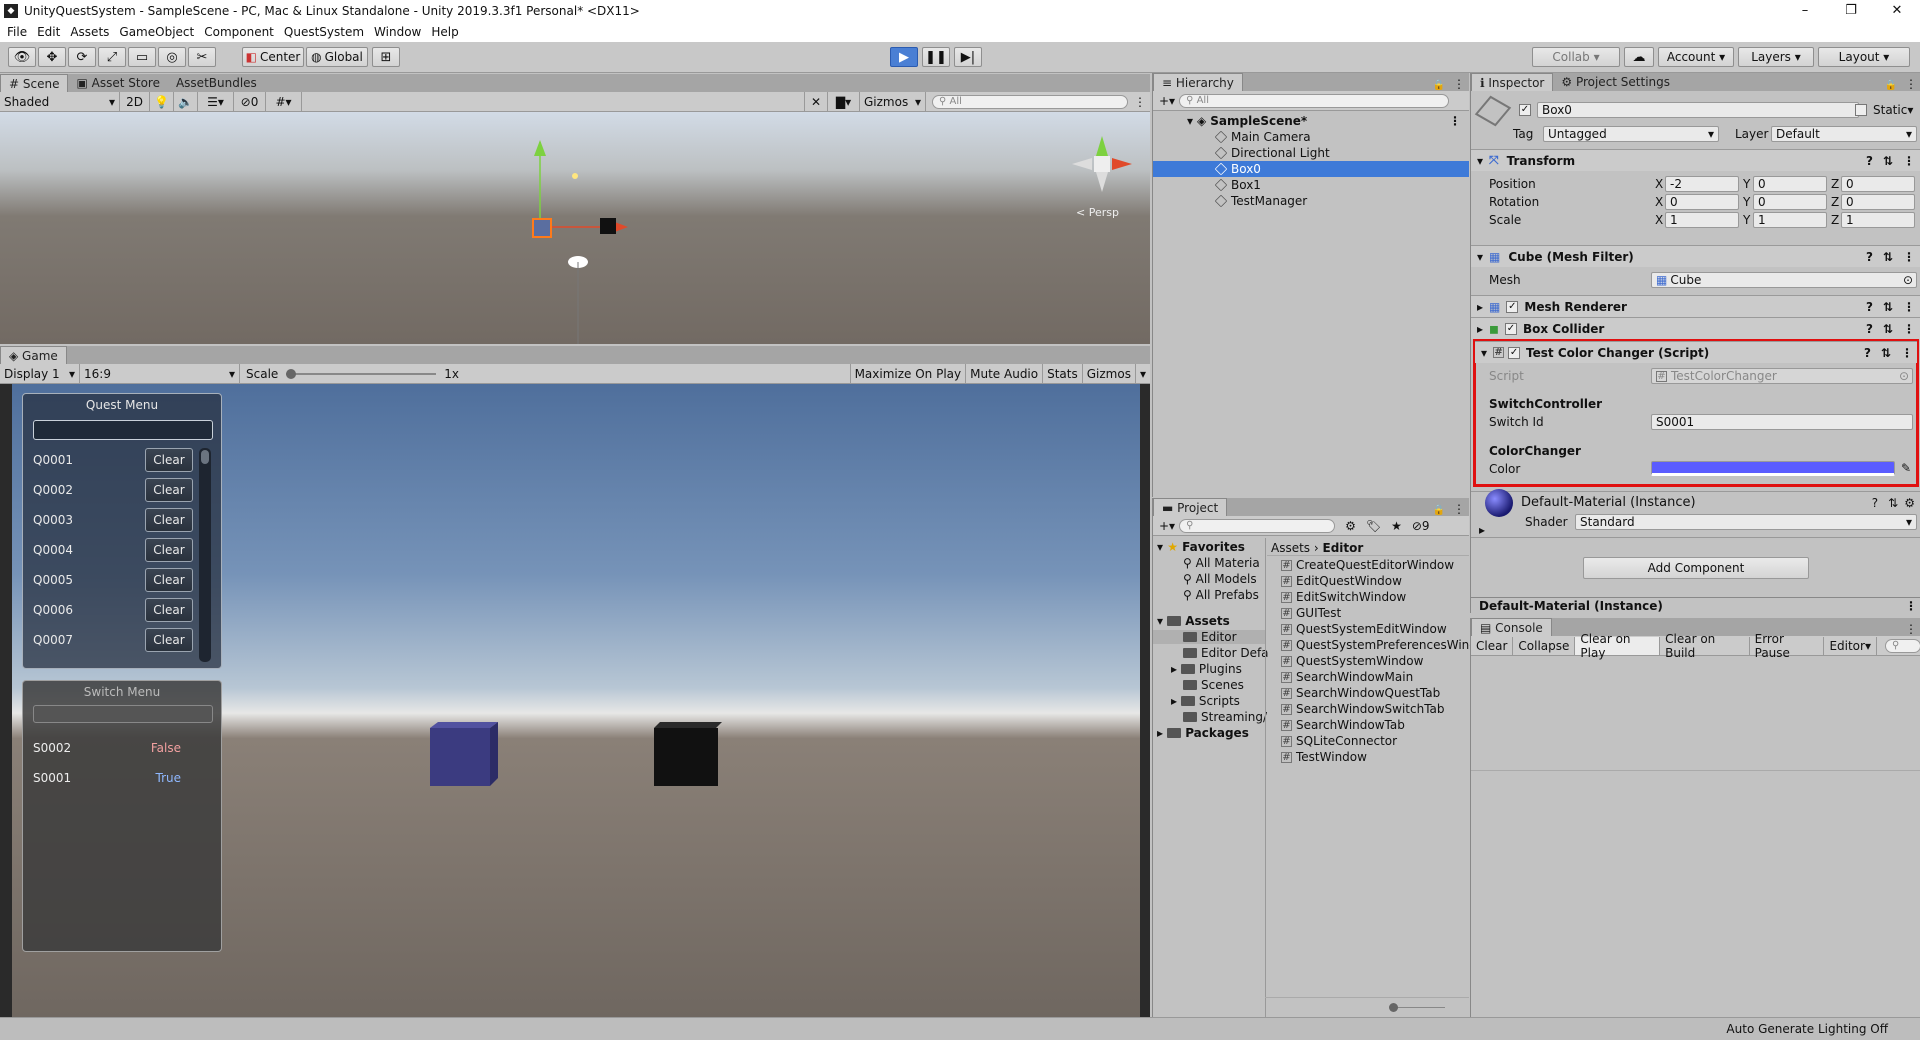  What do you see at coordinates (1209, 637) in the screenshot?
I see `folder-editor: Editor` at bounding box center [1209, 637].